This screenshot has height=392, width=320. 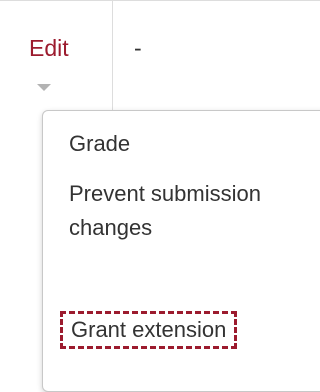 What do you see at coordinates (138, 48) in the screenshot?
I see `cell-value: -` at bounding box center [138, 48].